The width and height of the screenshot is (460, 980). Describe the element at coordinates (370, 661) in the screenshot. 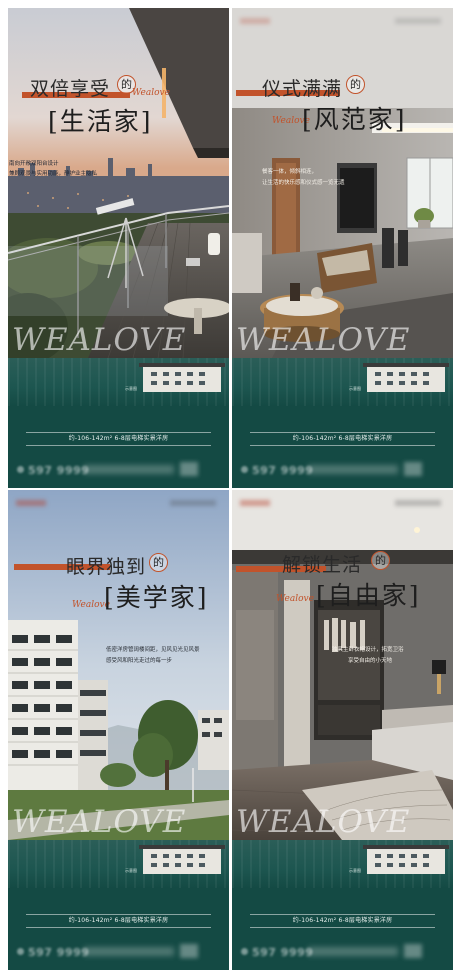

I see `poster-description-line2: 享受自由的小天地` at that location.